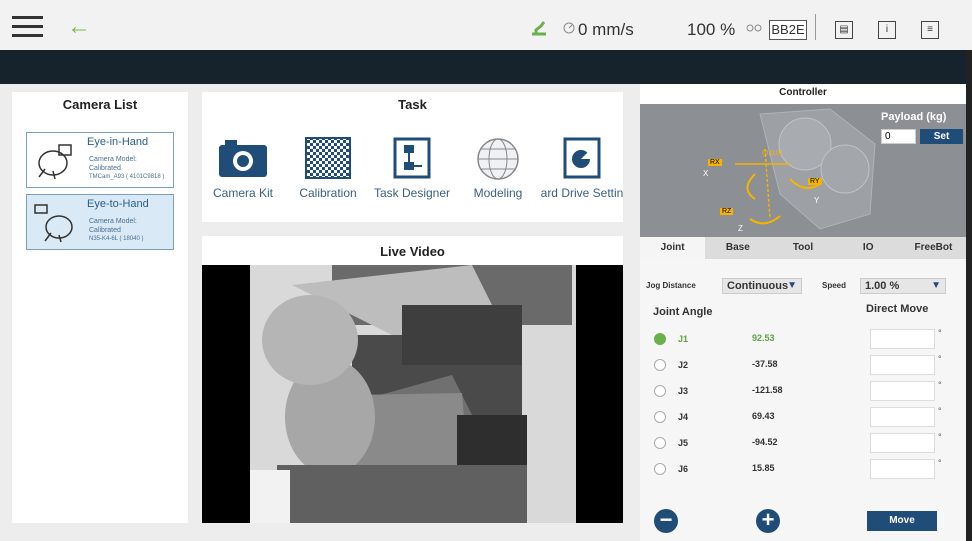 The height and width of the screenshot is (541, 972). I want to click on live-video-header: Live Video, so click(412, 251).